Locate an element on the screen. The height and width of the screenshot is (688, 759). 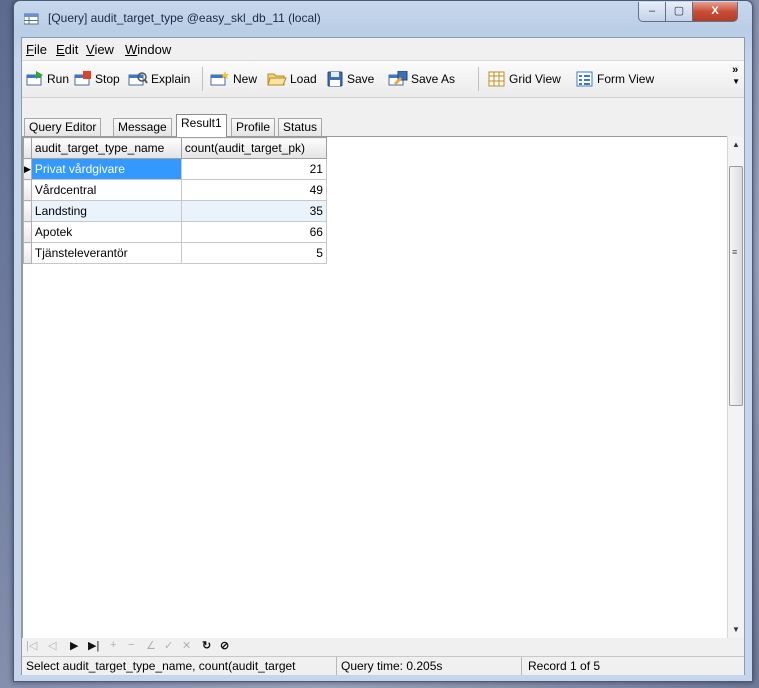
new-button: New is located at coordinates (233, 79).